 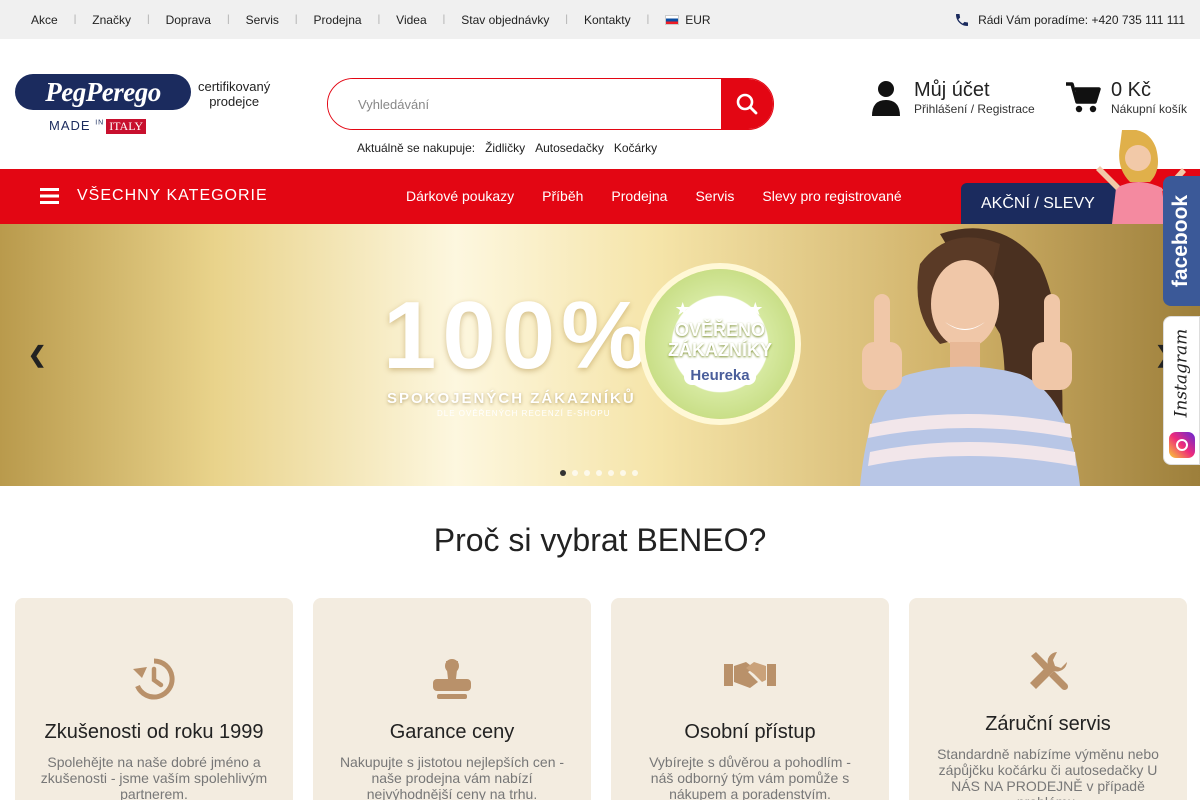 I want to click on search-button, so click(x=747, y=104).